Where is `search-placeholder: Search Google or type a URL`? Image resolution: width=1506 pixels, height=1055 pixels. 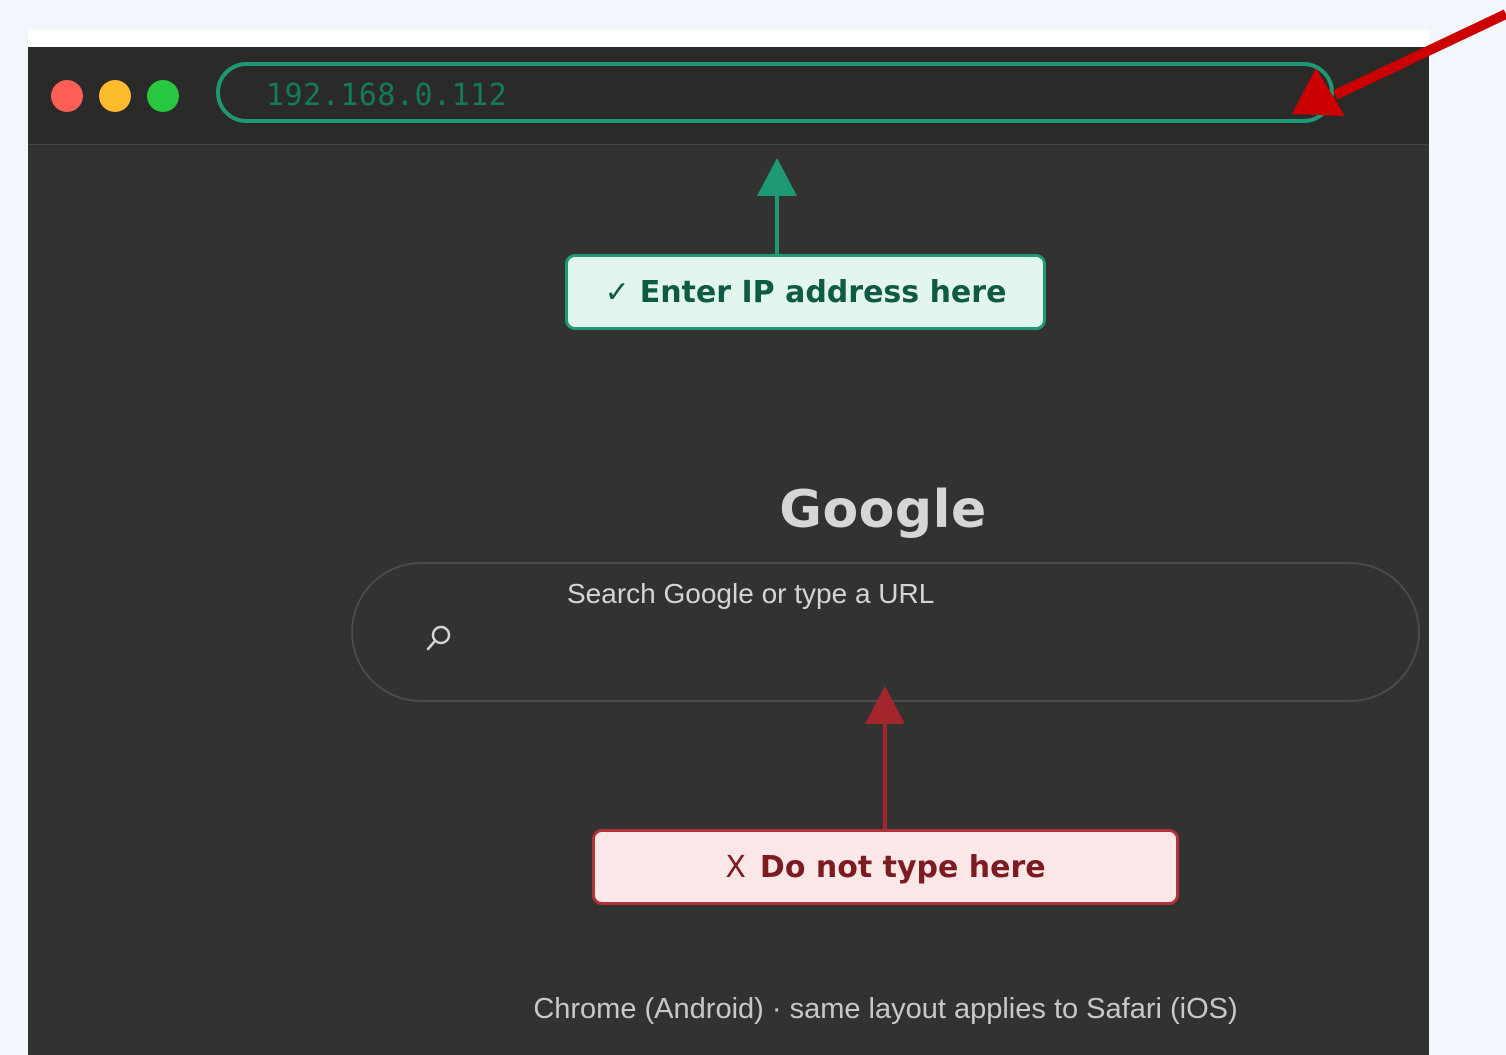 search-placeholder: Search Google or type a URL is located at coordinates (751, 593).